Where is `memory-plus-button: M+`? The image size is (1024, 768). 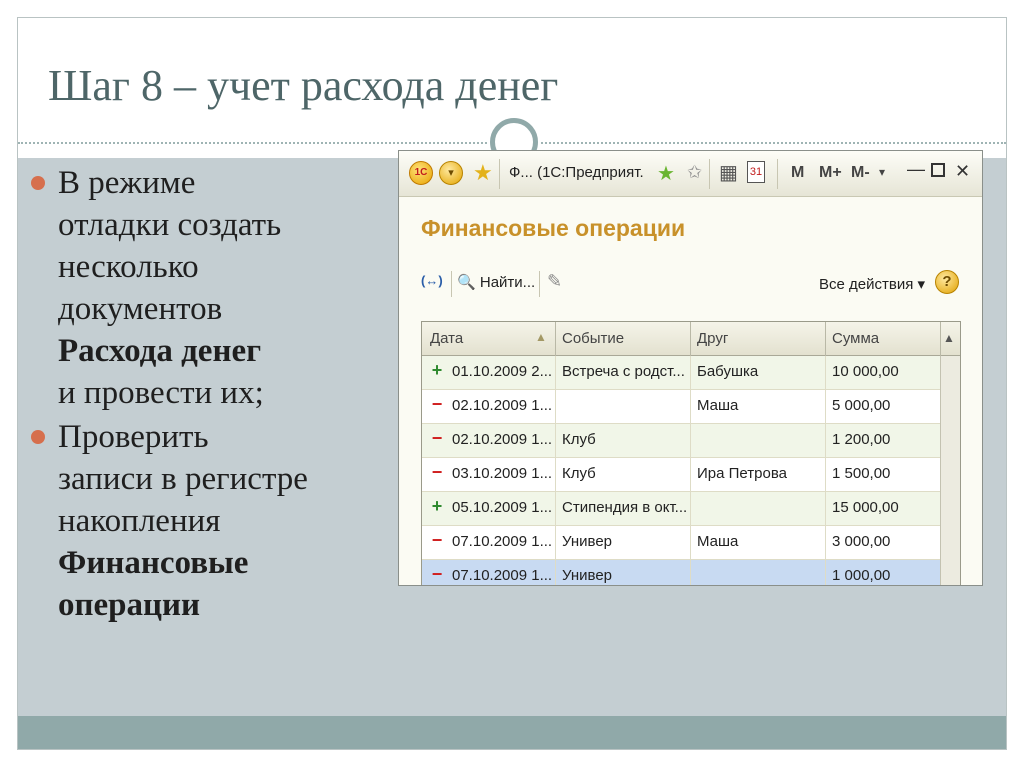 memory-plus-button: M+ is located at coordinates (830, 175).